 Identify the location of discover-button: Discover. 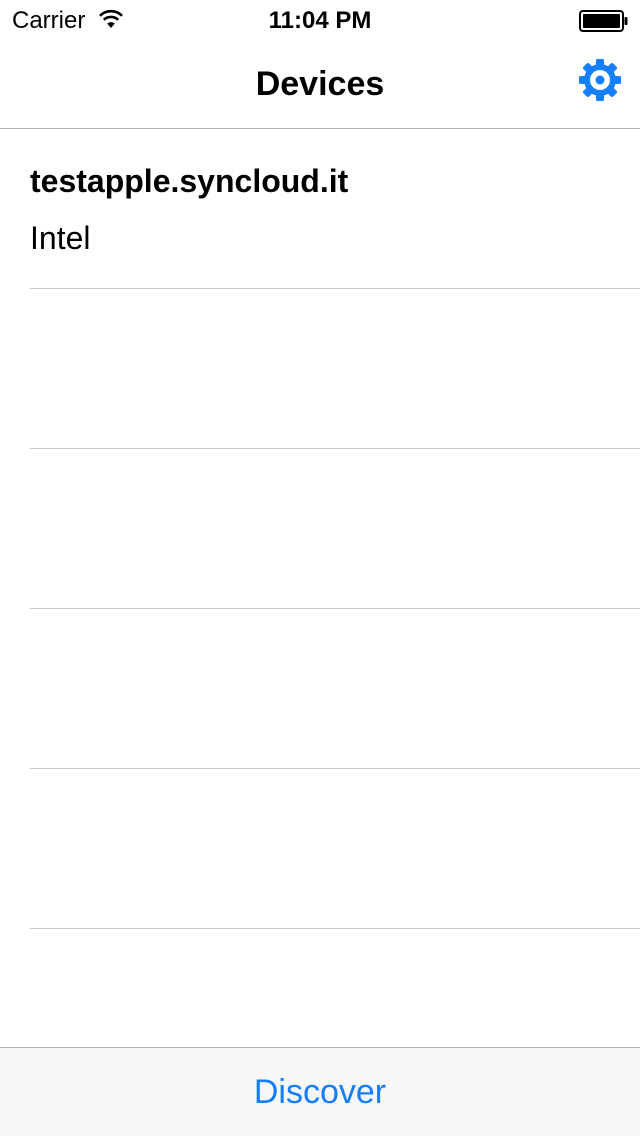
(320, 1092).